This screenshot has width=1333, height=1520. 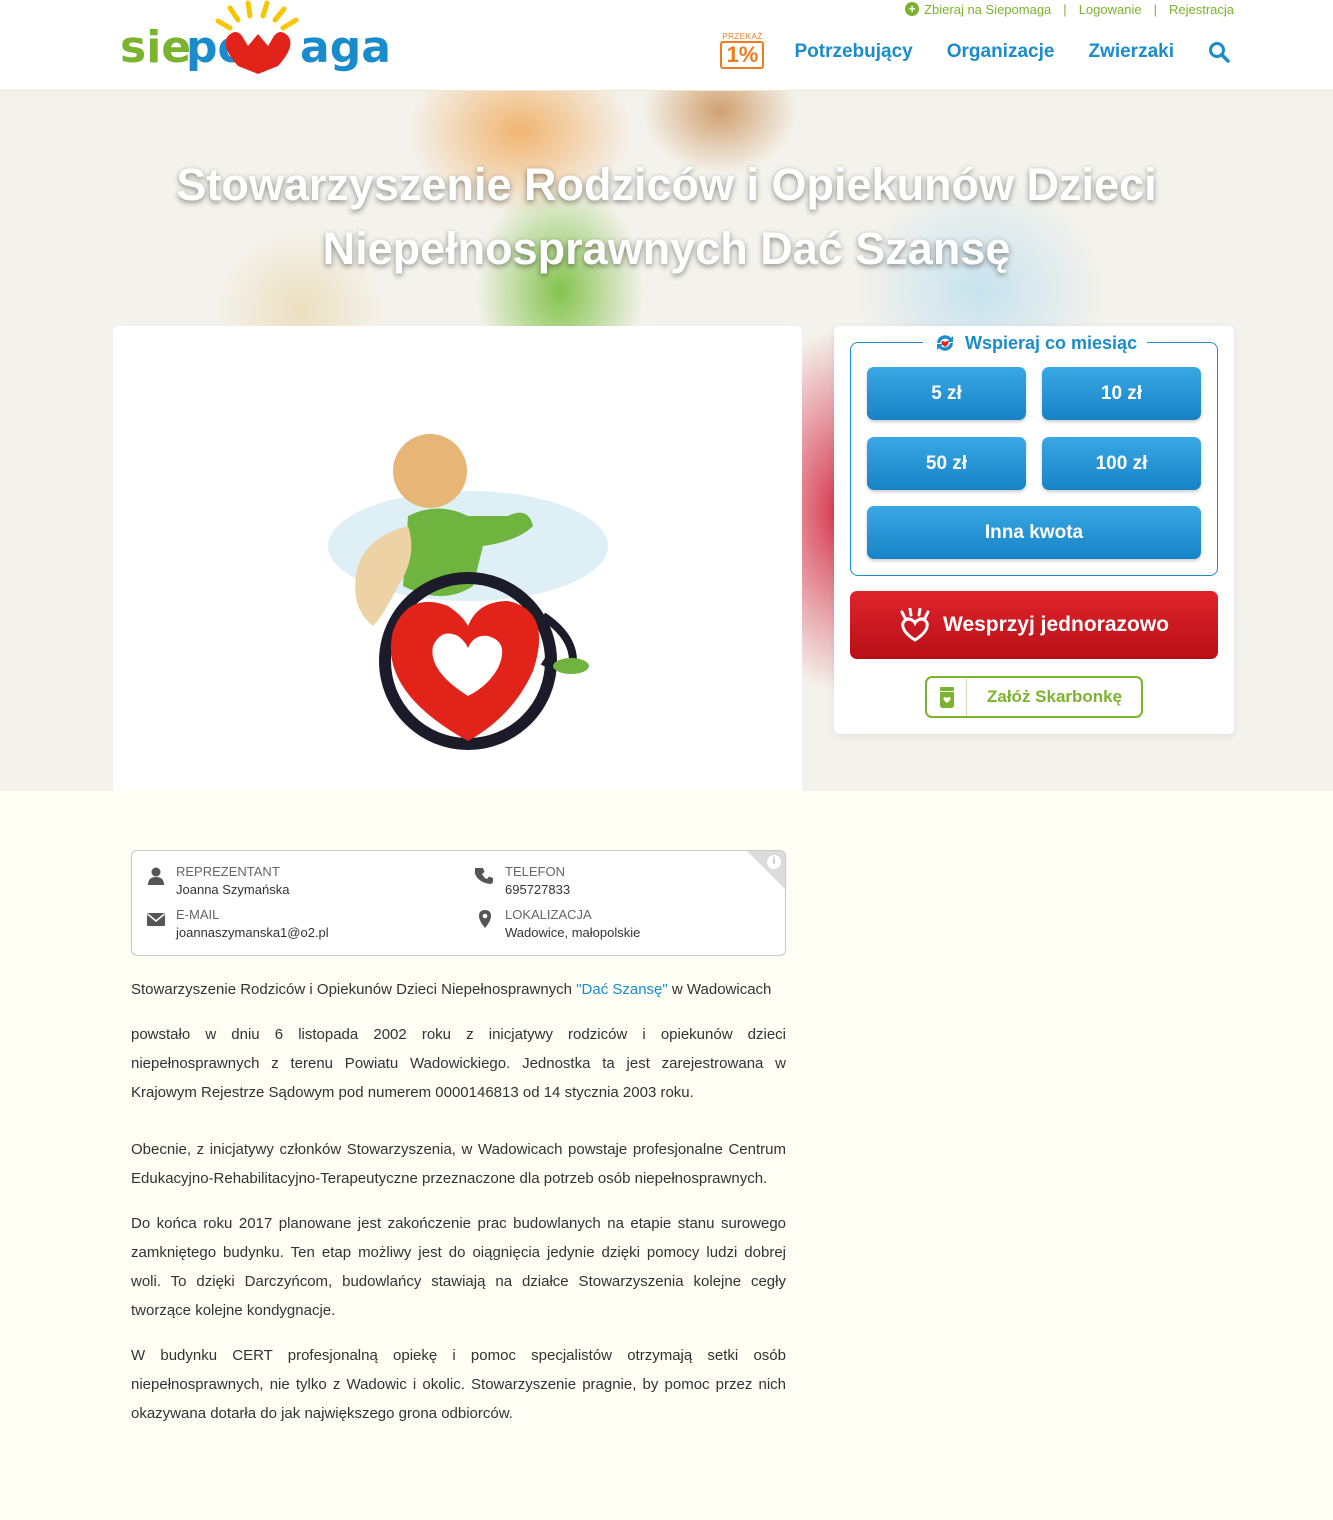 I want to click on search-icon, so click(x=1219, y=52).